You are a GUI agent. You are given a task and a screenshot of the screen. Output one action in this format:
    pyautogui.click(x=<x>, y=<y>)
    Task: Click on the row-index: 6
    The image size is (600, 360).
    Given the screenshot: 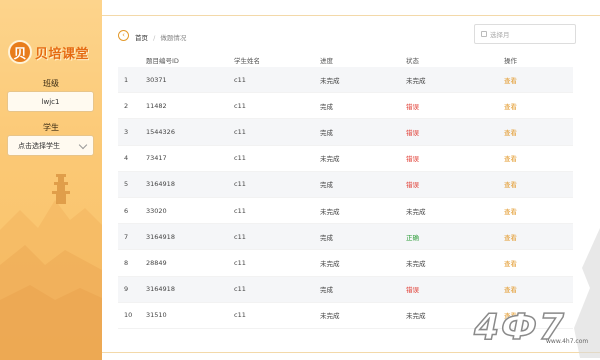 What is the action you would take?
    pyautogui.click(x=126, y=210)
    